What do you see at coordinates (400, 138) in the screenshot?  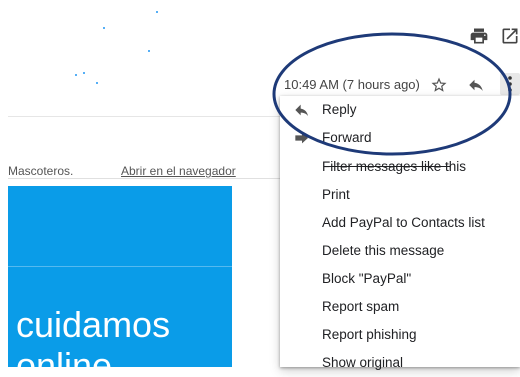 I see `menu-item-forward: Forward` at bounding box center [400, 138].